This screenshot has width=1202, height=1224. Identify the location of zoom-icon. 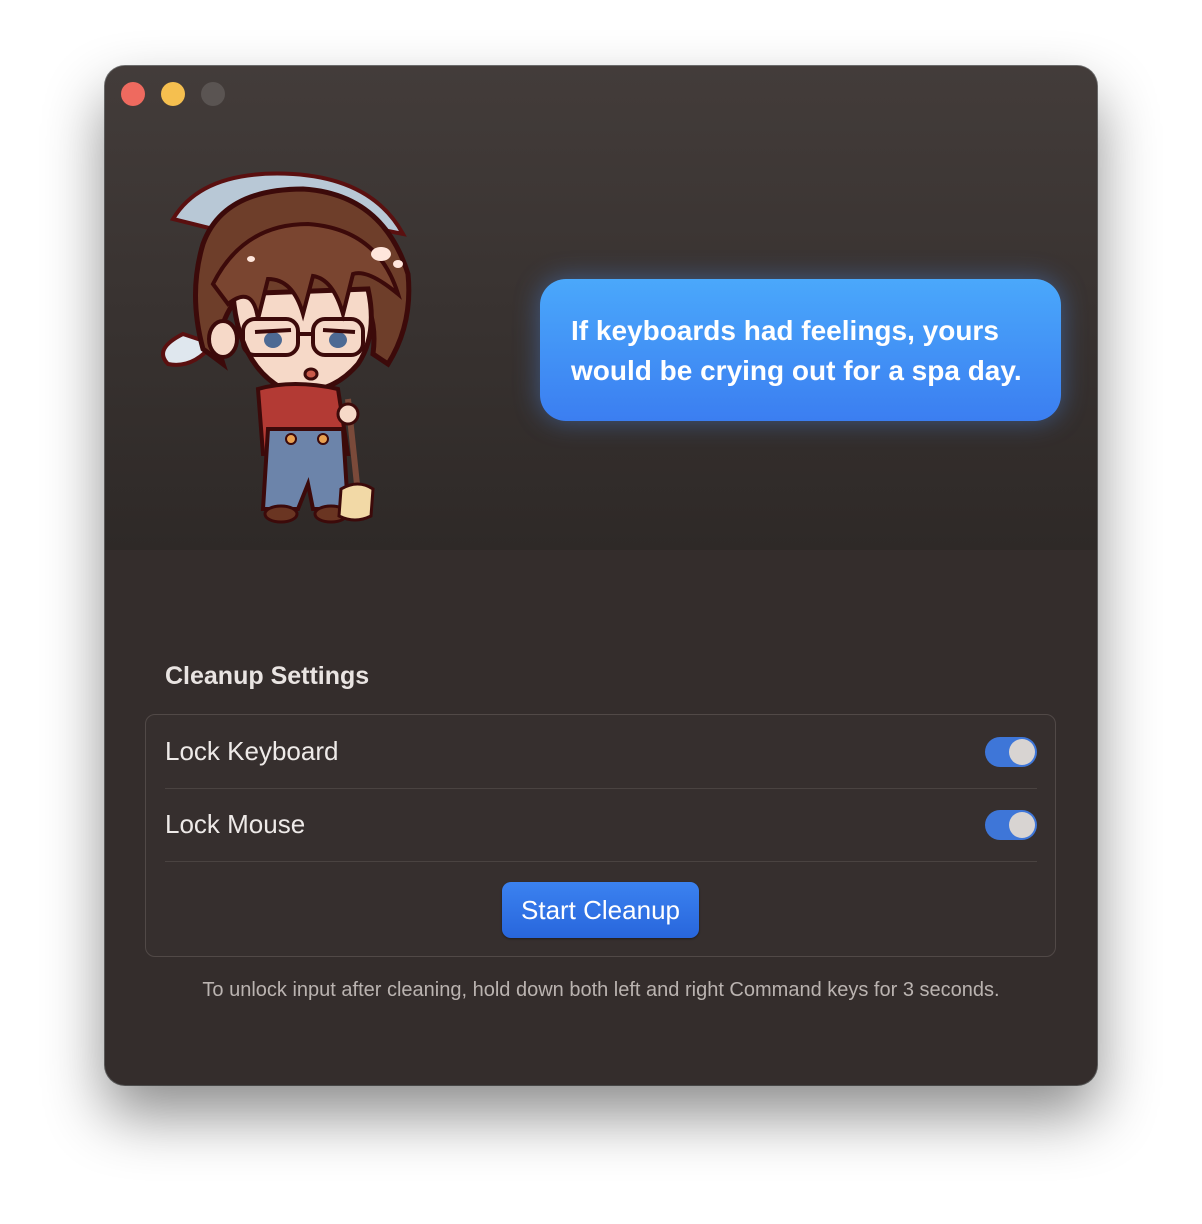
(213, 94).